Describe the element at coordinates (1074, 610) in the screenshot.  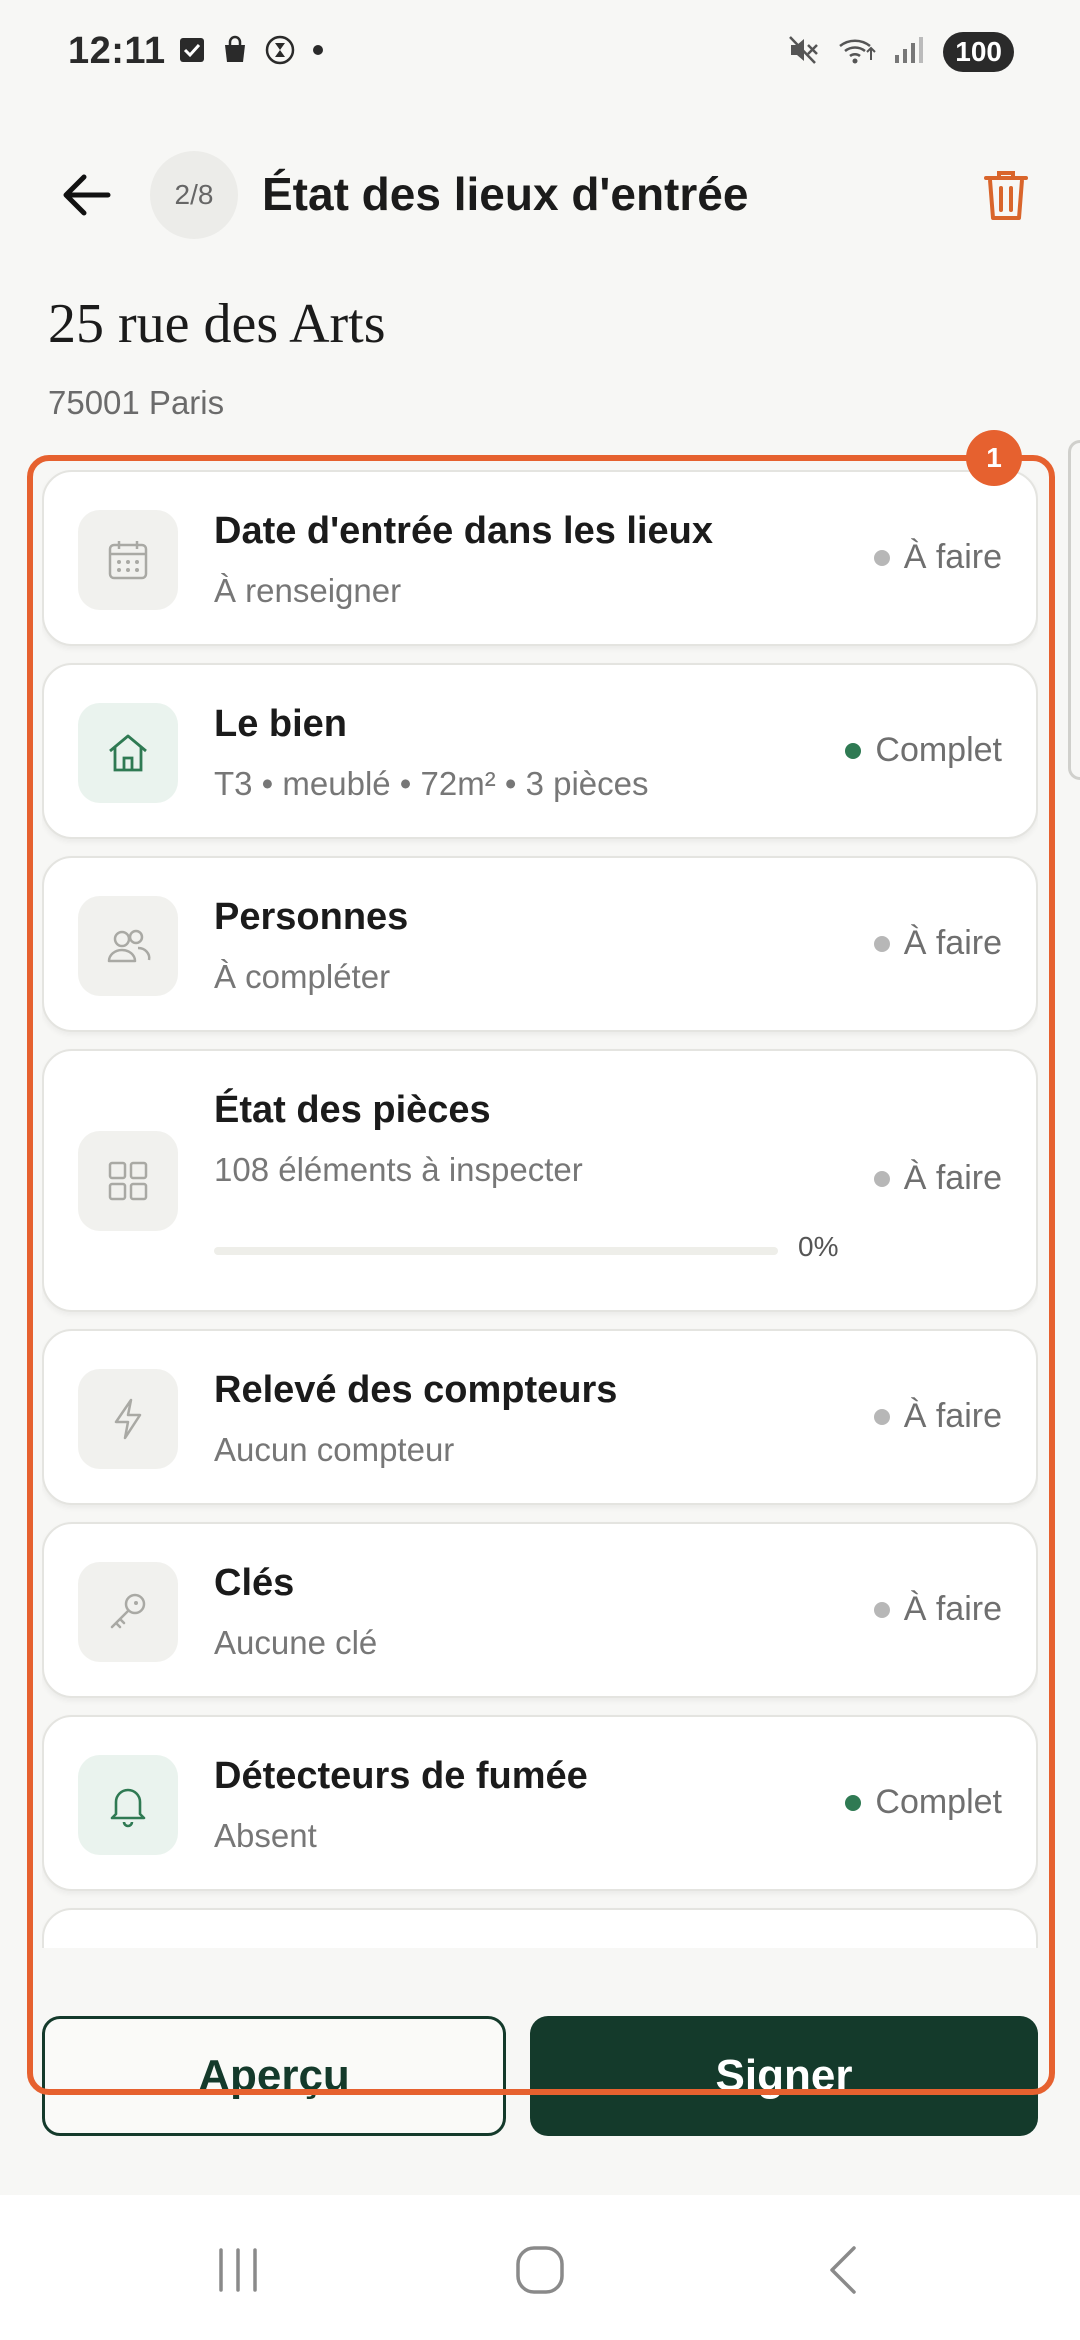
I see `side-drawer-handle` at that location.